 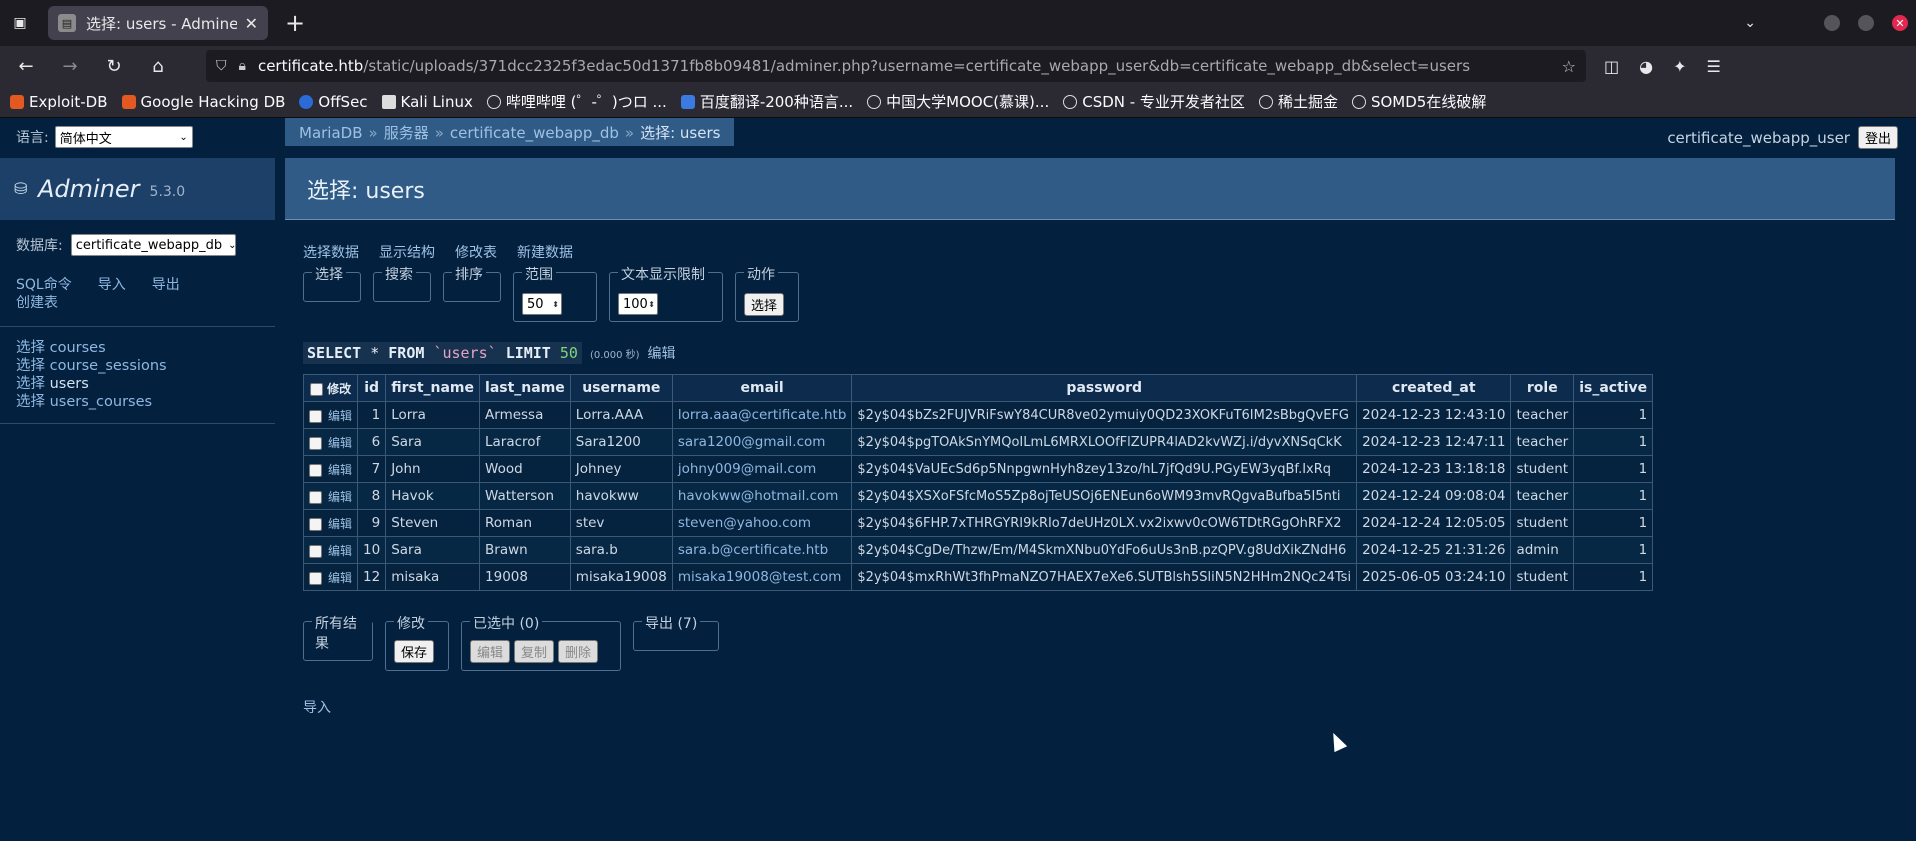 I want to click on export-toggle: 导出 (7), so click(x=671, y=623).